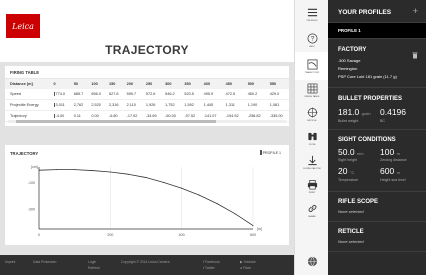 The height and width of the screenshot is (275, 426). Describe the element at coordinates (115, 94) in the screenshot. I see `table-cell: 627.6` at that location.